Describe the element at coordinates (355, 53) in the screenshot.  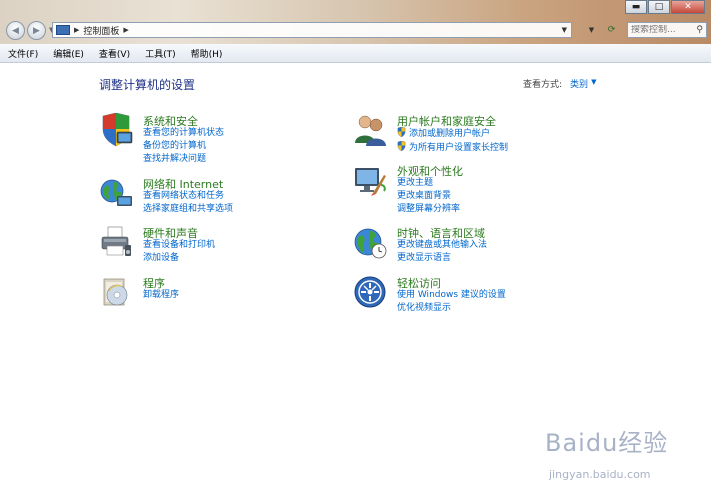
I see `menu-bar: 文件(F) 编辑(E) 查看(V) 工具(T) 帮助(H)` at that location.